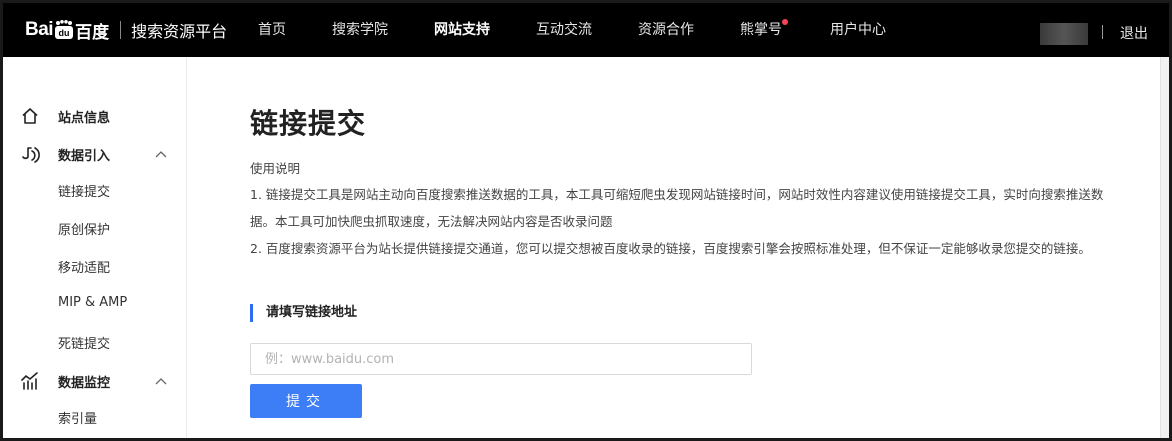 The width and height of the screenshot is (1172, 441). I want to click on paw-logo-icon: du, so click(64, 30).